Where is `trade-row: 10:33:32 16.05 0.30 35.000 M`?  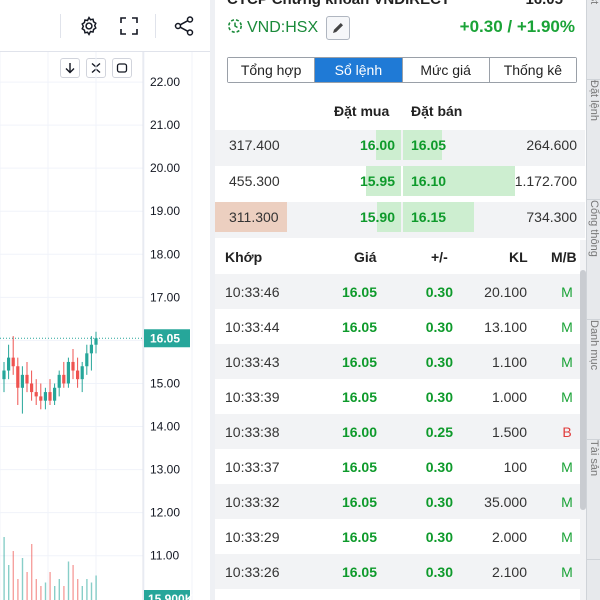
trade-row: 10:33:32 16.05 0.30 35.000 M is located at coordinates (400, 501).